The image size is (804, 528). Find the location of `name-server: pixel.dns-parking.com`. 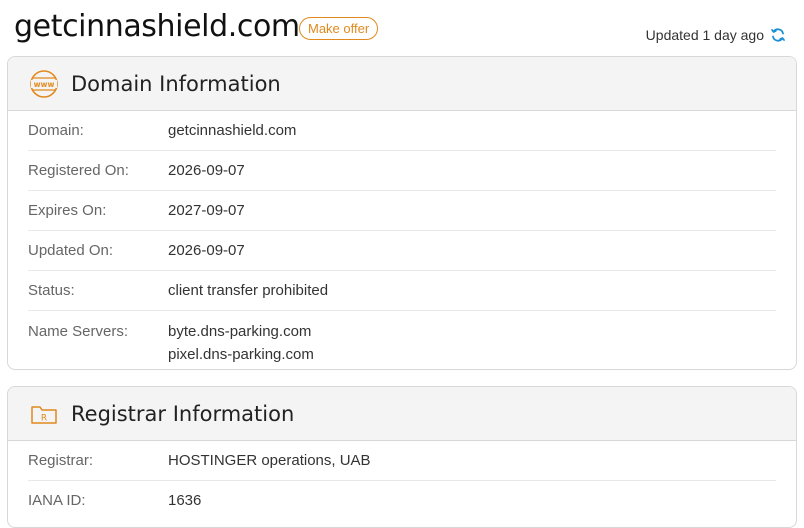

name-server: pixel.dns-parking.com is located at coordinates (241, 354).